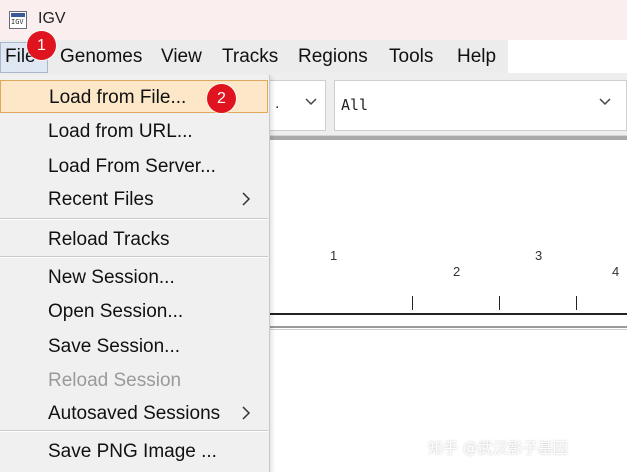  I want to click on menu-genomes: Genomes, so click(101, 57).